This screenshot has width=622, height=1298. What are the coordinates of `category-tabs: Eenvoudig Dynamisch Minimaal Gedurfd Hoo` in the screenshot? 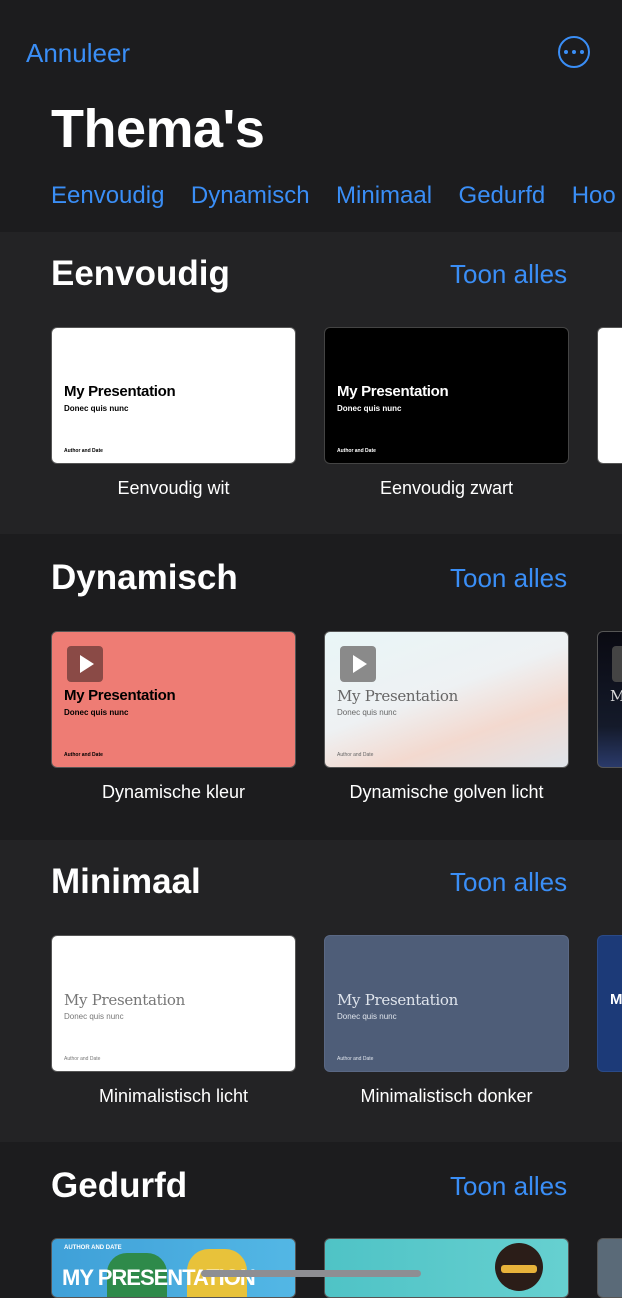 It's located at (336, 196).